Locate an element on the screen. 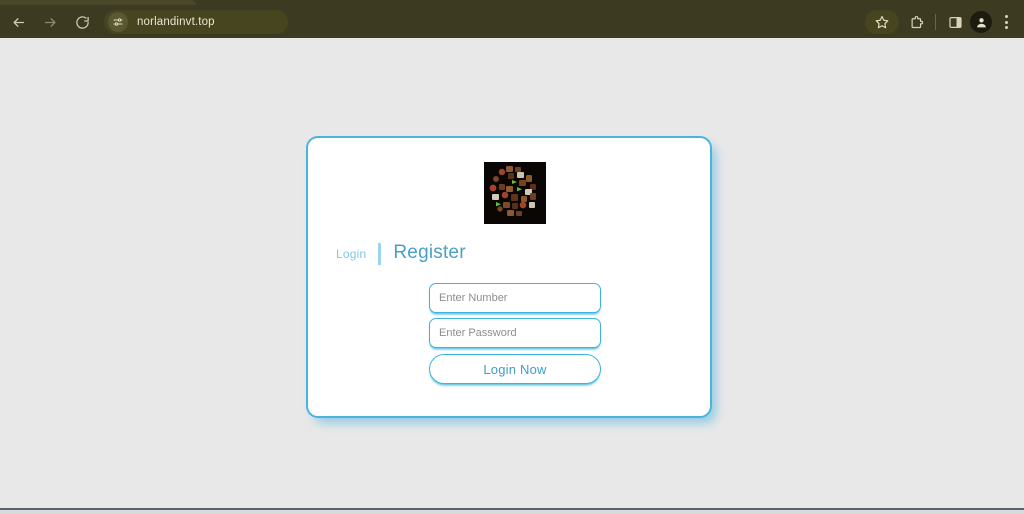 The height and width of the screenshot is (514, 1024). forward-icon is located at coordinates (50, 22).